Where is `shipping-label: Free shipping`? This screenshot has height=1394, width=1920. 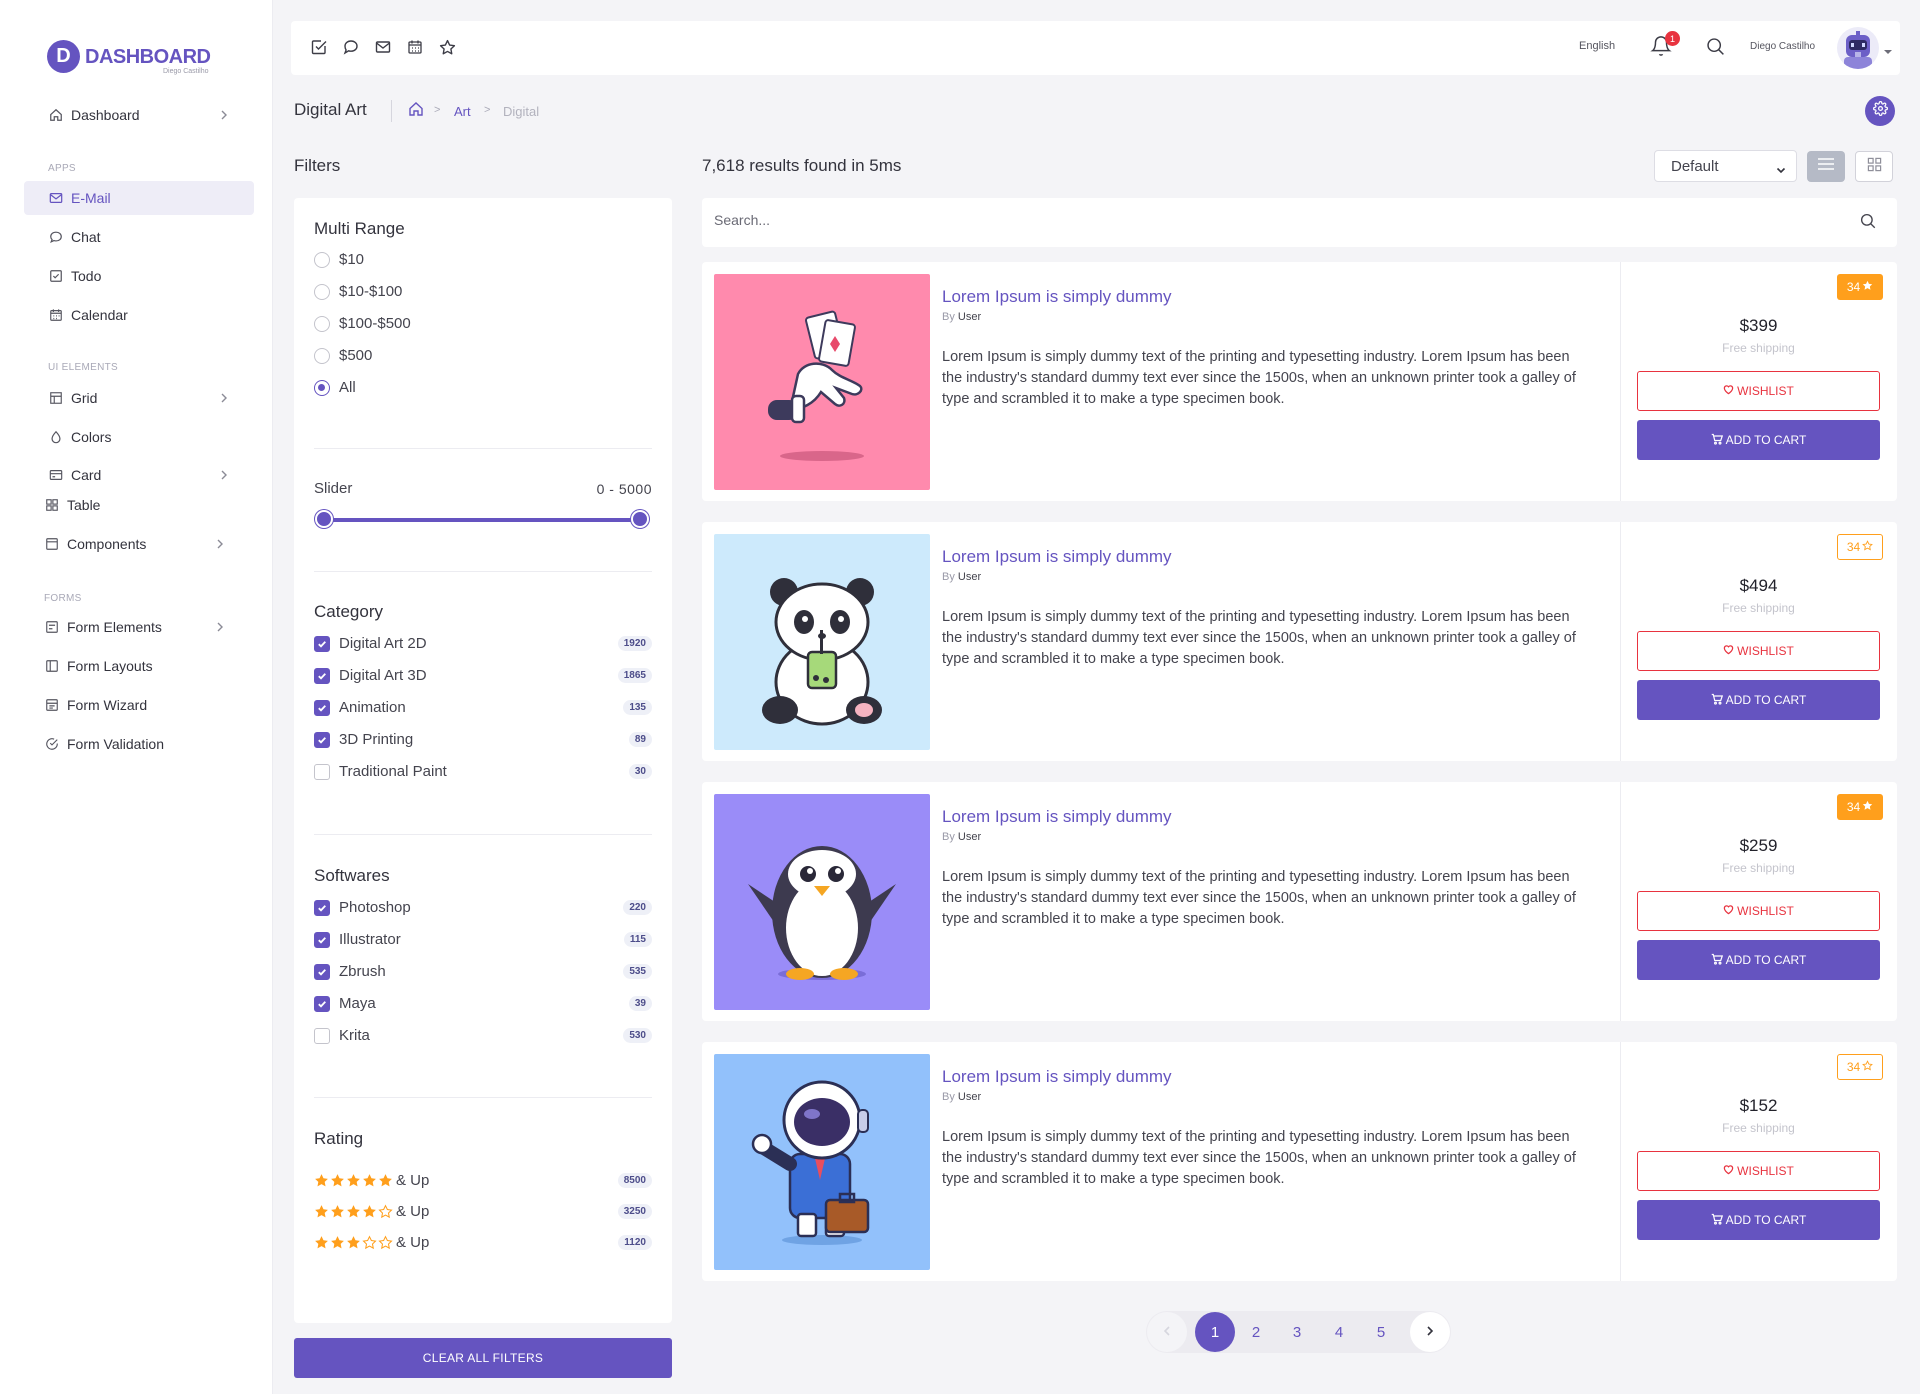 shipping-label: Free shipping is located at coordinates (1758, 1128).